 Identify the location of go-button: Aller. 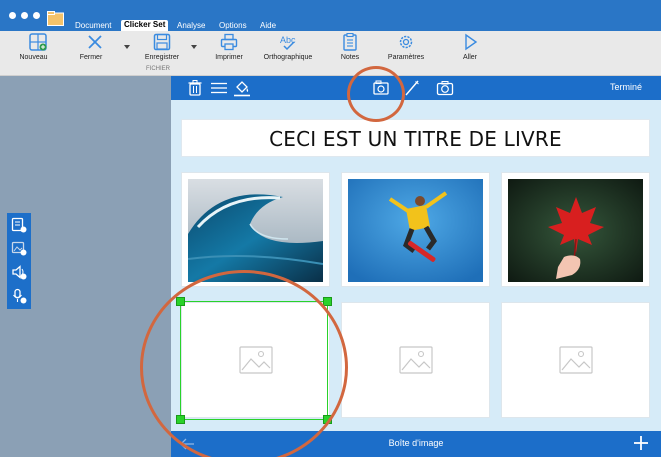
(470, 47).